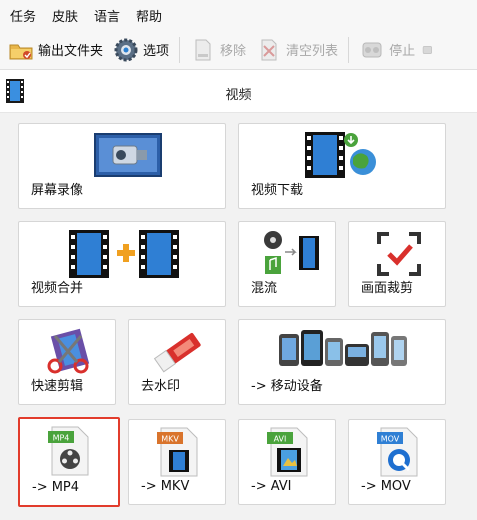 This screenshot has height=520, width=477. What do you see at coordinates (387, 50) in the screenshot?
I see `stop-button: 停止` at bounding box center [387, 50].